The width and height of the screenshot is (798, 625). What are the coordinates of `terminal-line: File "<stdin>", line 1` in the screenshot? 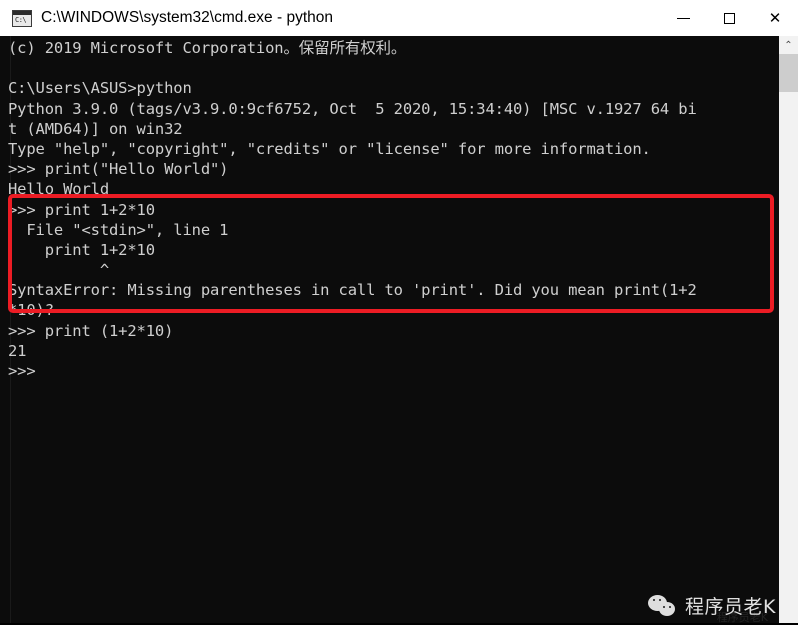 It's located at (118, 229).